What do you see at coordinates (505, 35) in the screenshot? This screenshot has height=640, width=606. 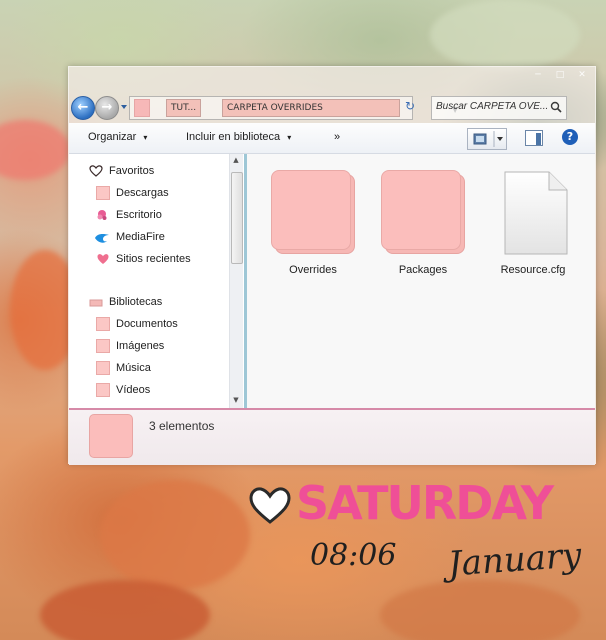 I see `wallpaper-leaf` at bounding box center [505, 35].